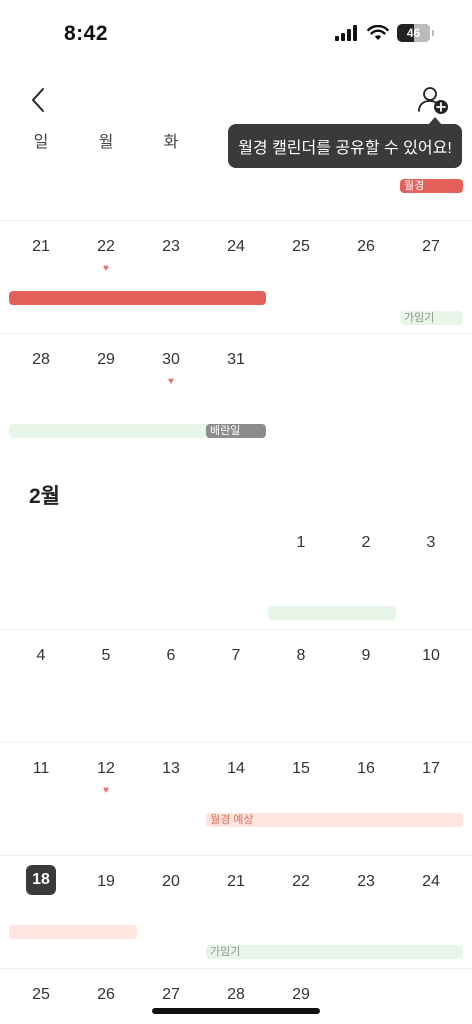 The width and height of the screenshot is (472, 1024). I want to click on day-cell: 8, so click(301, 656).